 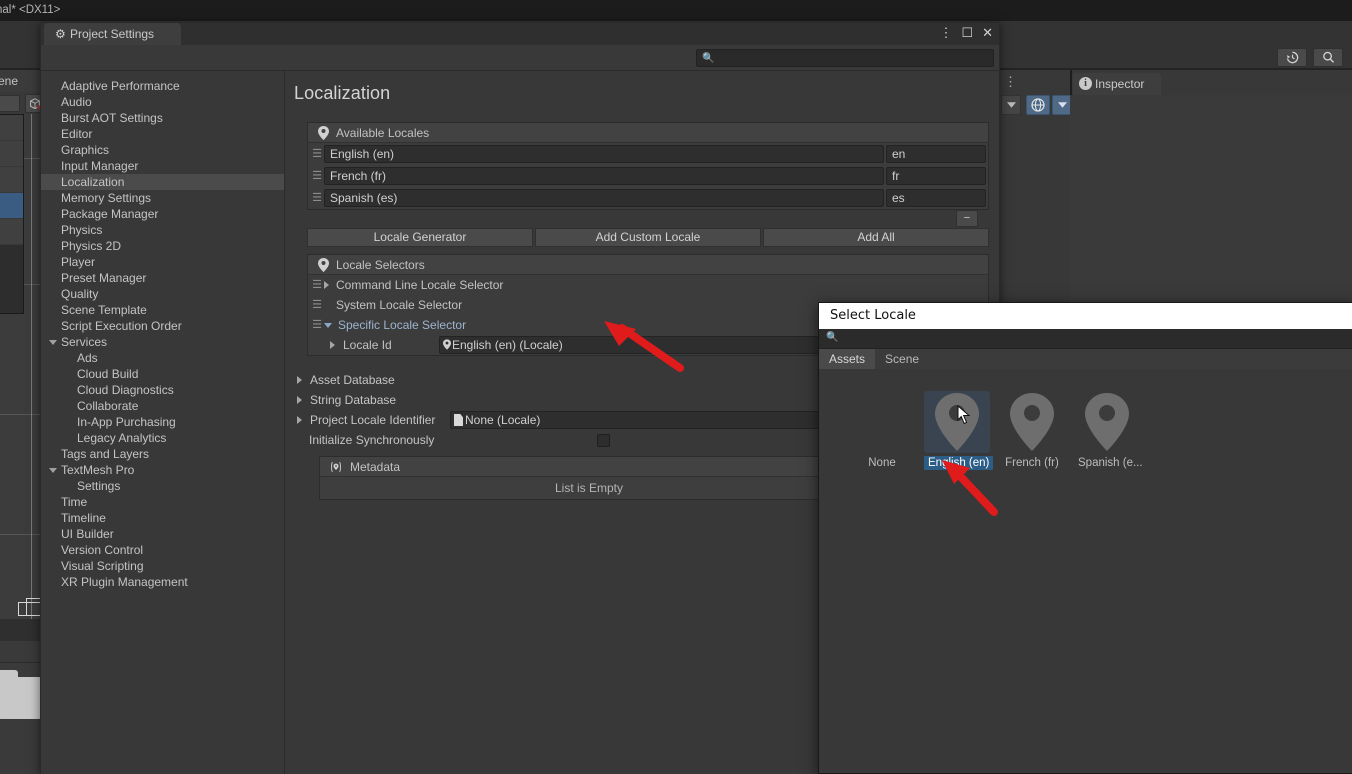 What do you see at coordinates (60, 34) in the screenshot?
I see `gear-icon: ⚙` at bounding box center [60, 34].